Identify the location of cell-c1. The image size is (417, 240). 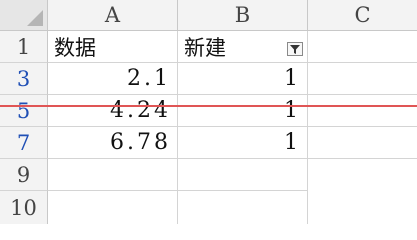
(362, 47).